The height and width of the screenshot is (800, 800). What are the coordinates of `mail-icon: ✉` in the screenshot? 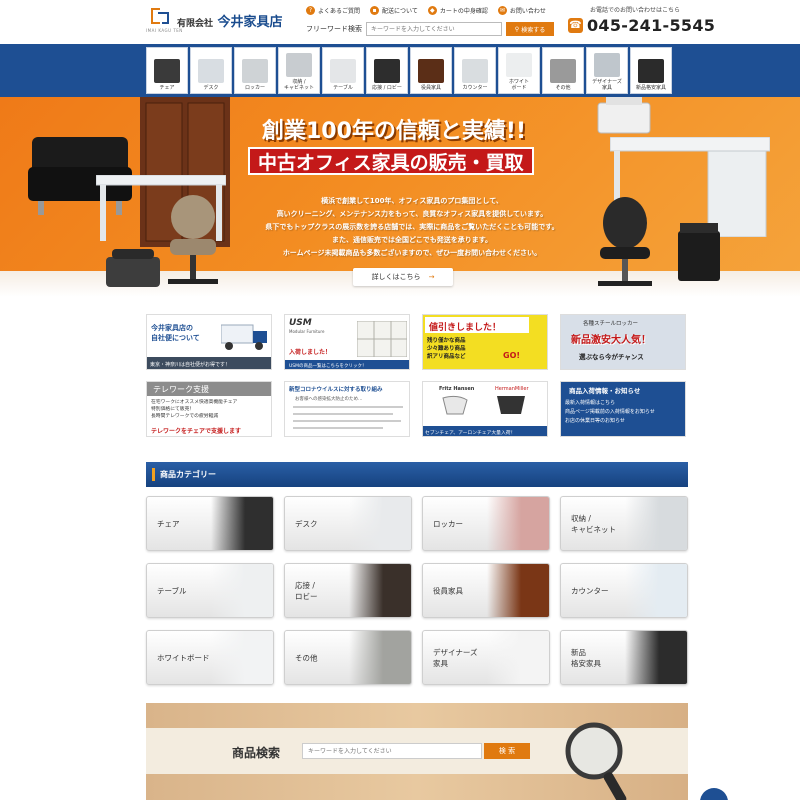 It's located at (502, 10).